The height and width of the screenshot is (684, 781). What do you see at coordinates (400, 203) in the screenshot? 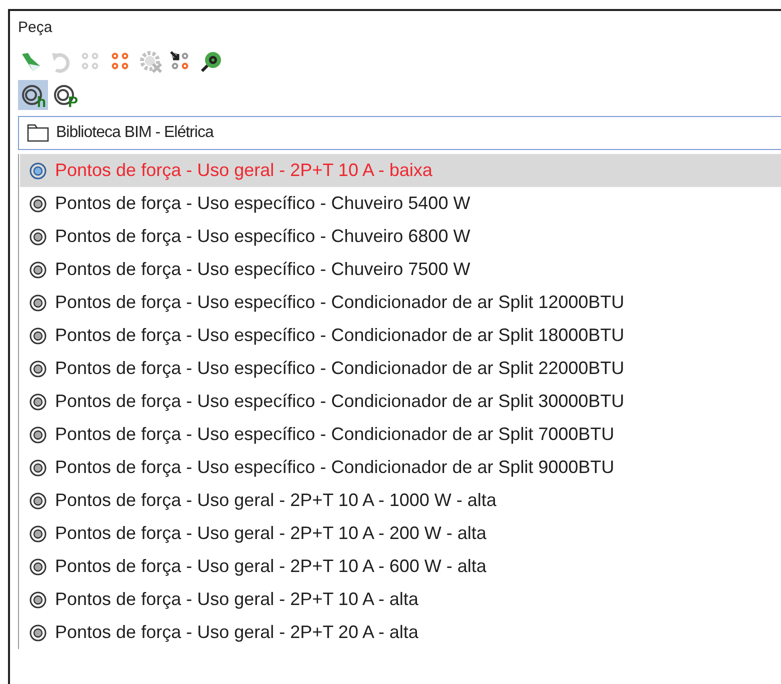
I see `list-item: Pontos de força - Uso específico - Chuveiro 5400 W` at bounding box center [400, 203].